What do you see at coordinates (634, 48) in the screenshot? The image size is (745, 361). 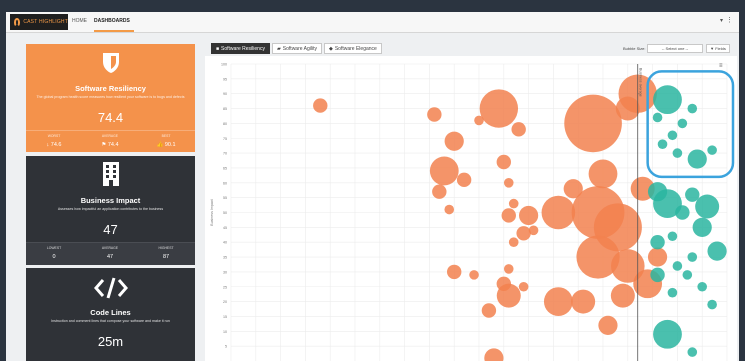 I see `bubble-size-label: Bubble Size:` at bounding box center [634, 48].